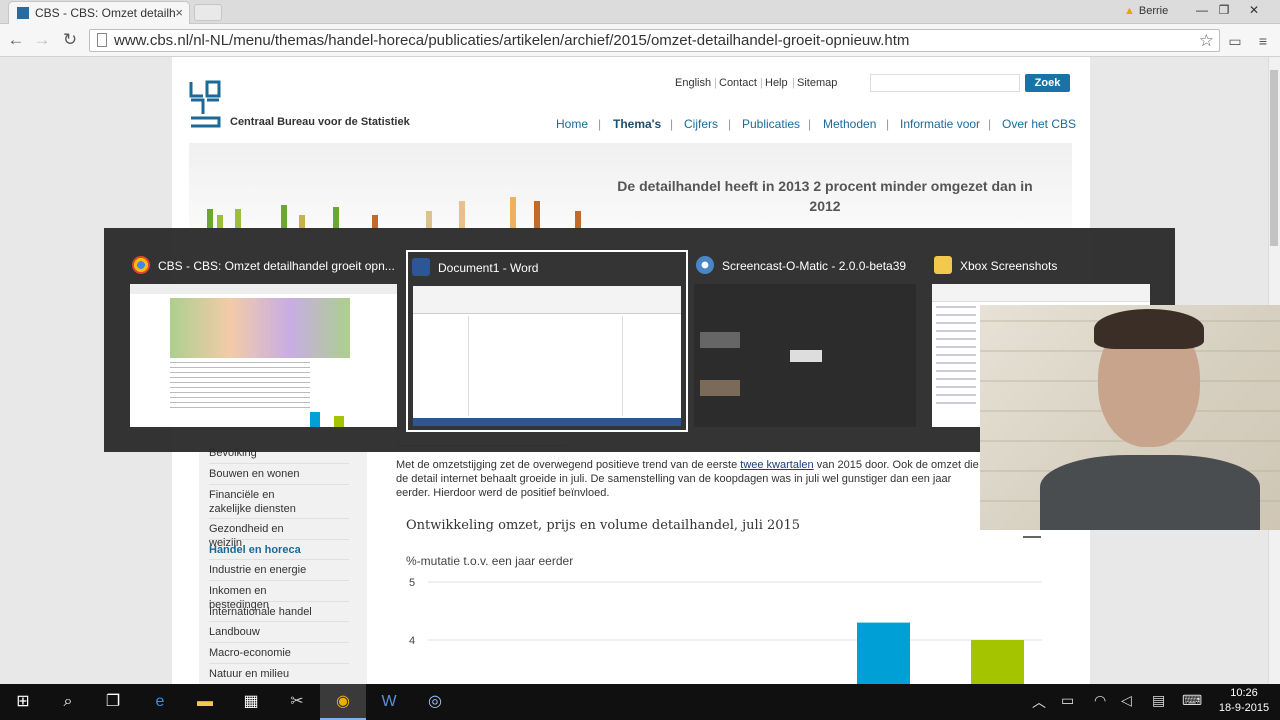 The image size is (1280, 720). What do you see at coordinates (1244, 693) in the screenshot?
I see `clock-time: 10:26` at bounding box center [1244, 693].